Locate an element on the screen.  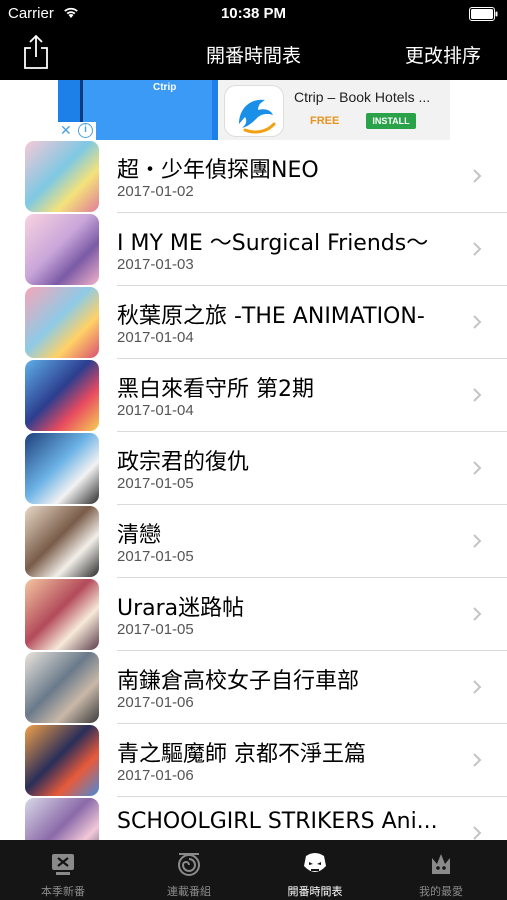
status-time: 10:38 PM is located at coordinates (253, 13).